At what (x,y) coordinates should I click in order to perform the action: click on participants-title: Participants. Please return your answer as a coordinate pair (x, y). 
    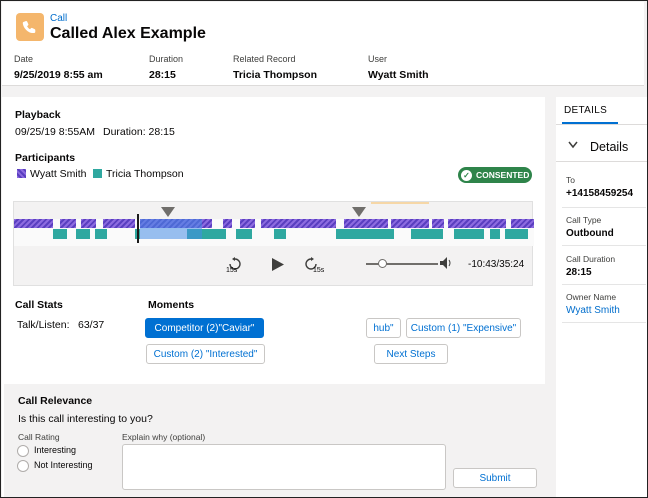
    Looking at the image, I should click on (45, 158).